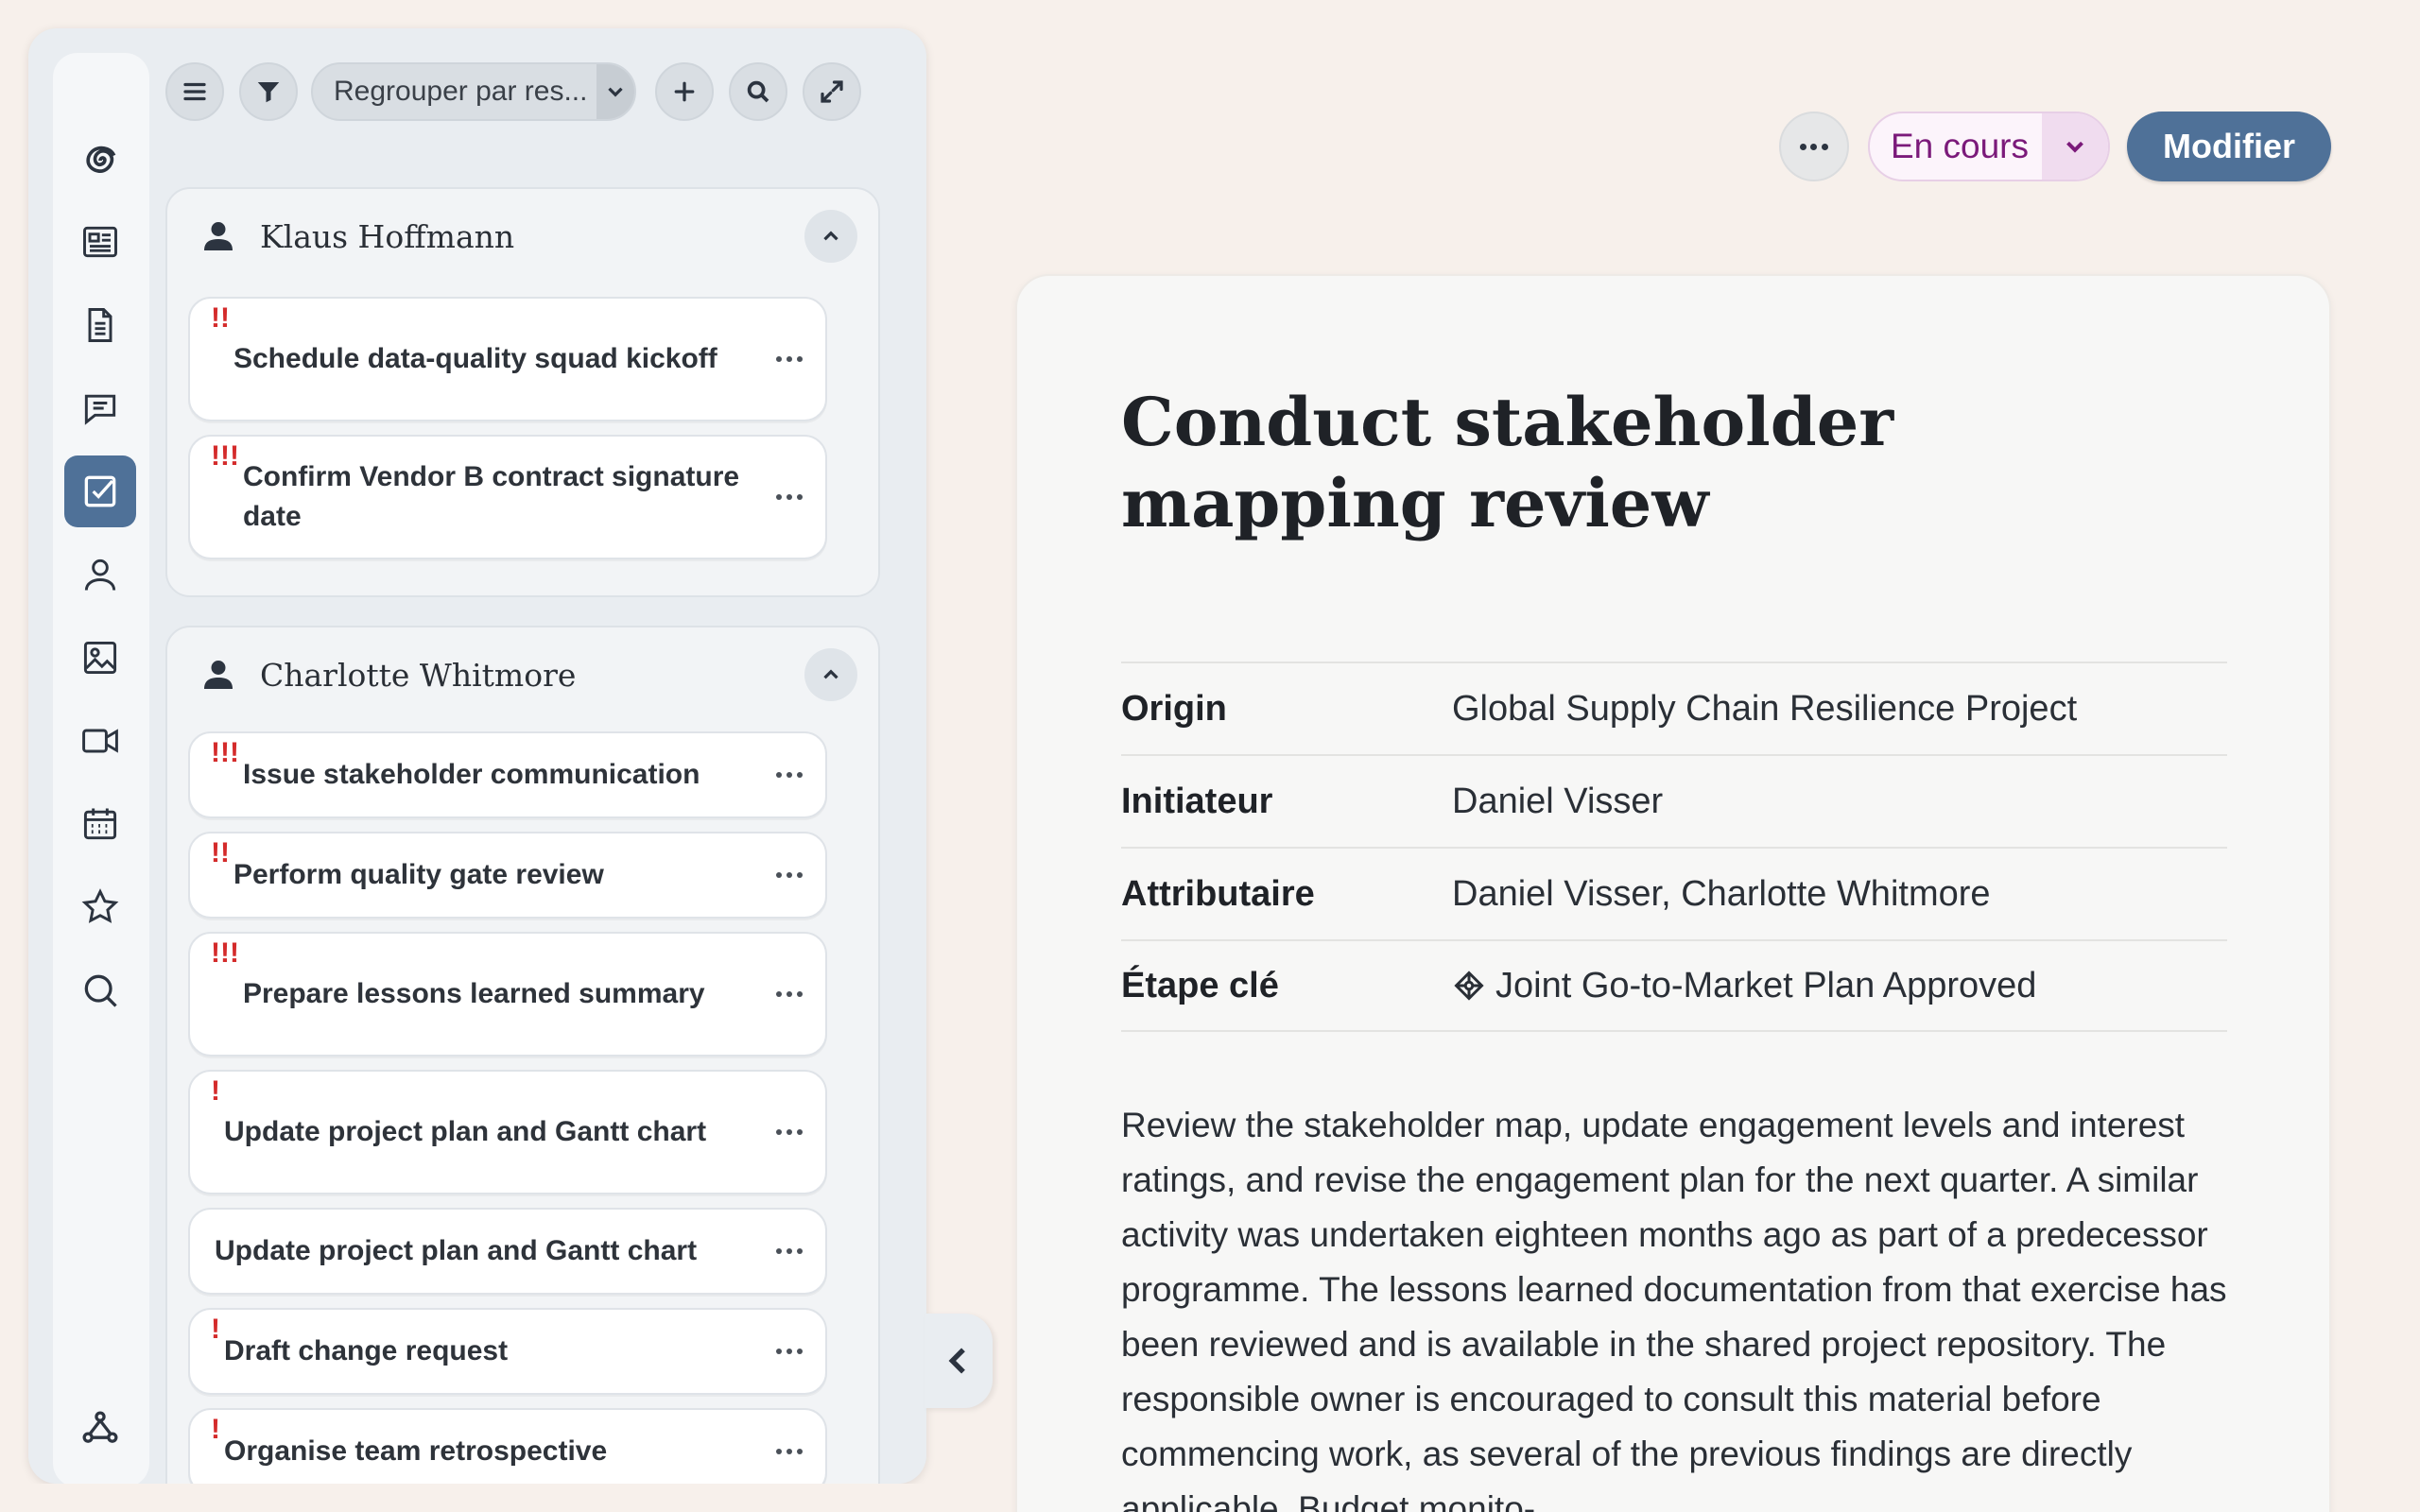 This screenshot has width=2420, height=1512. I want to click on task-card: !!! Issue stakeholder communication, so click(508, 774).